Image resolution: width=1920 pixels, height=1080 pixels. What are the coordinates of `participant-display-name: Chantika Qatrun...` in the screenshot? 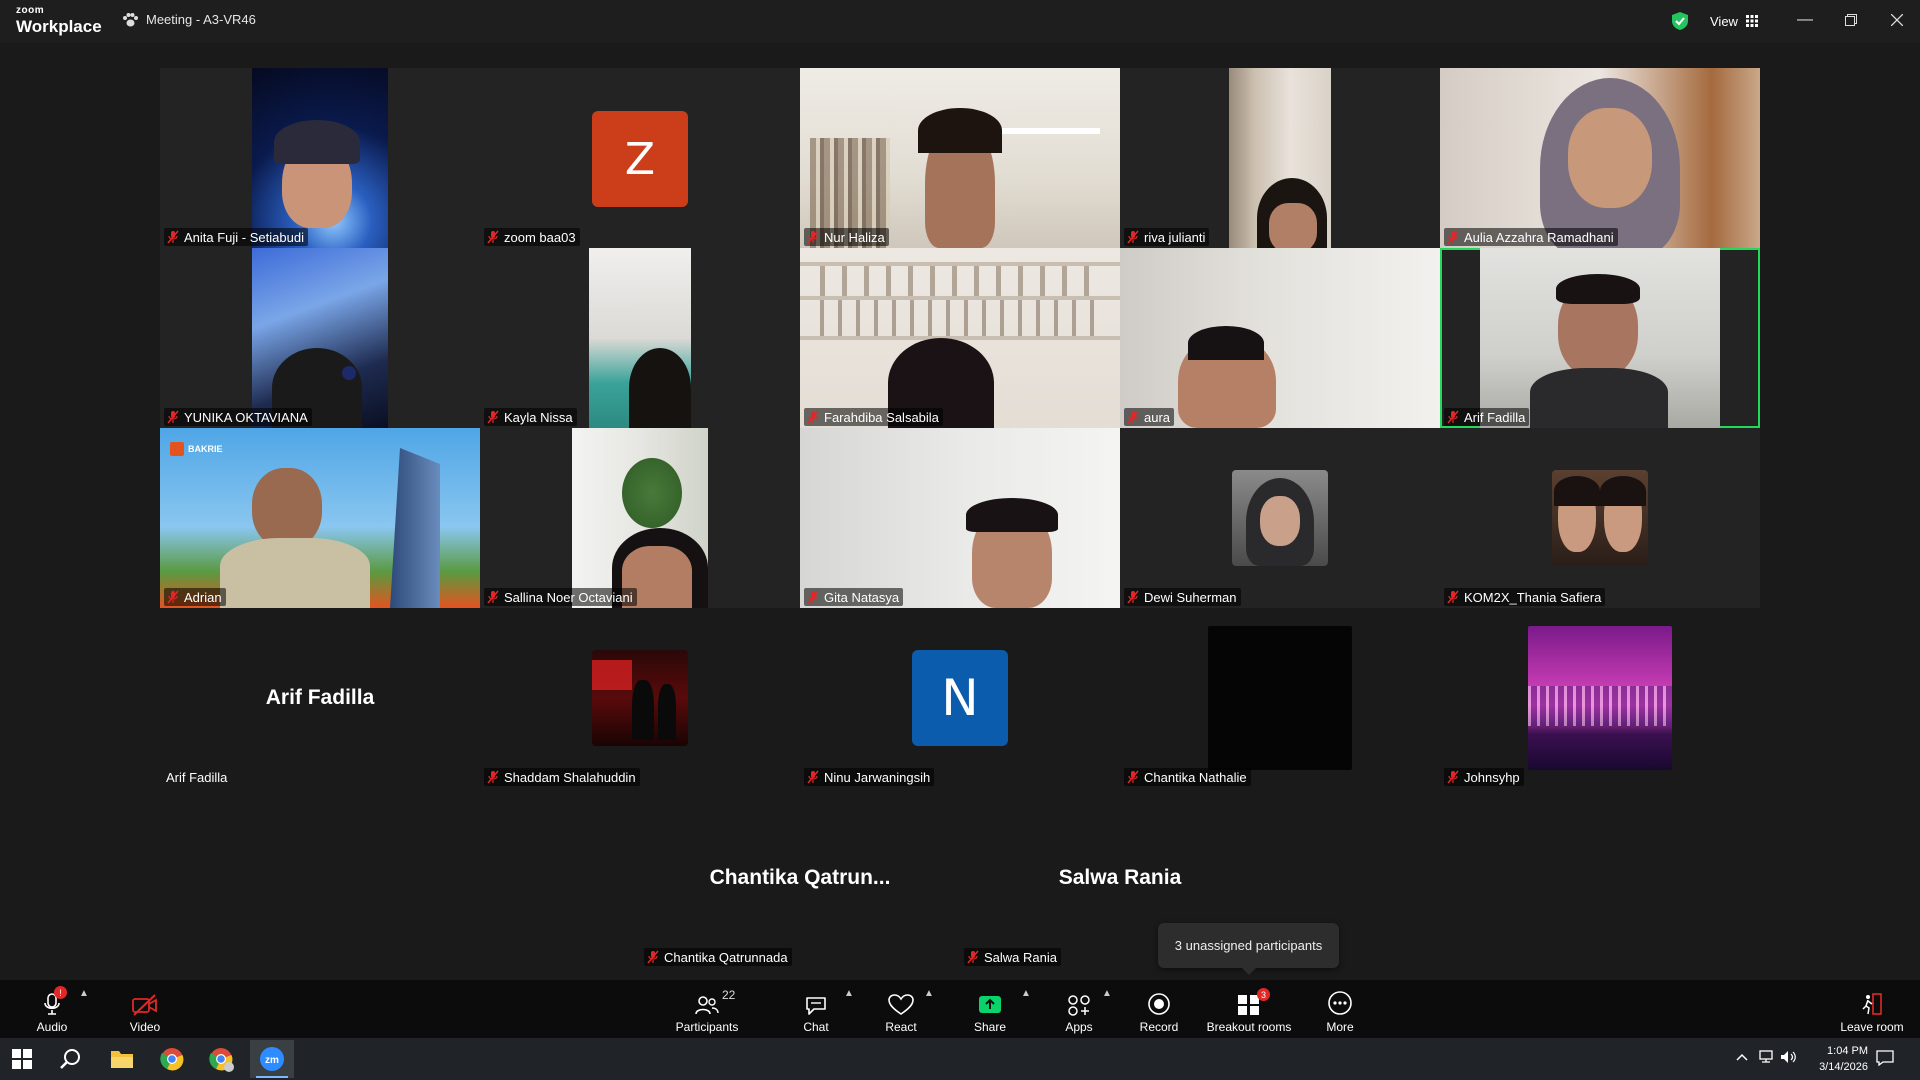 It's located at (800, 877).